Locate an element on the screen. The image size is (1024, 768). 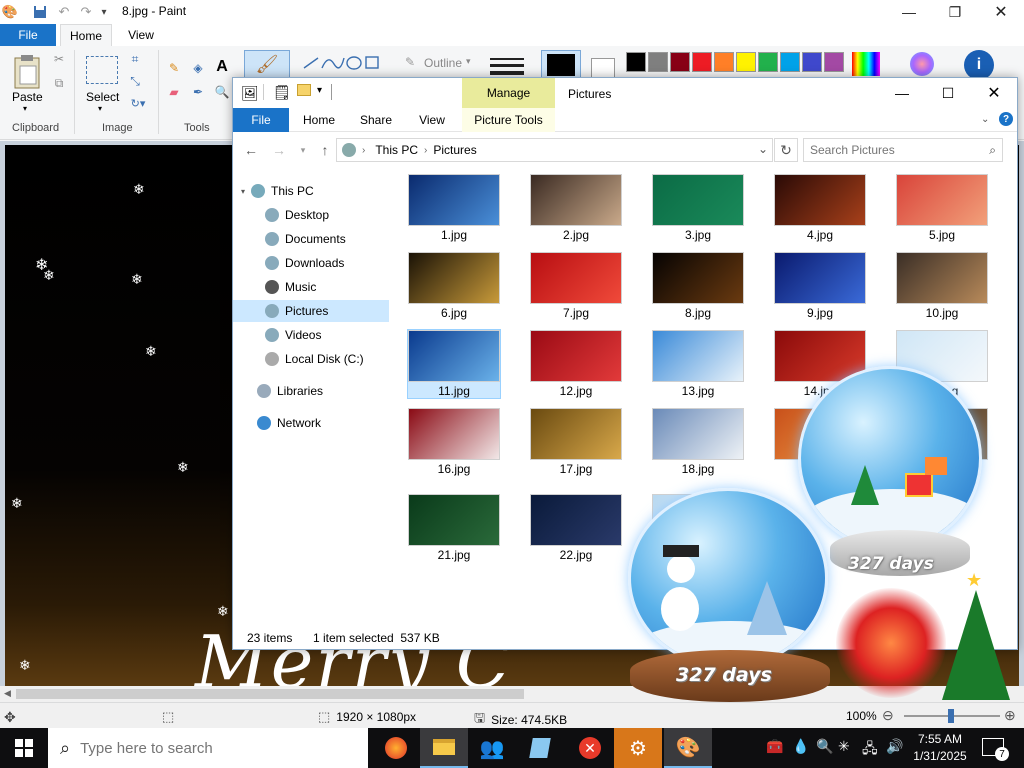
pencil-icon: ✎ is located at coordinates (174, 68).